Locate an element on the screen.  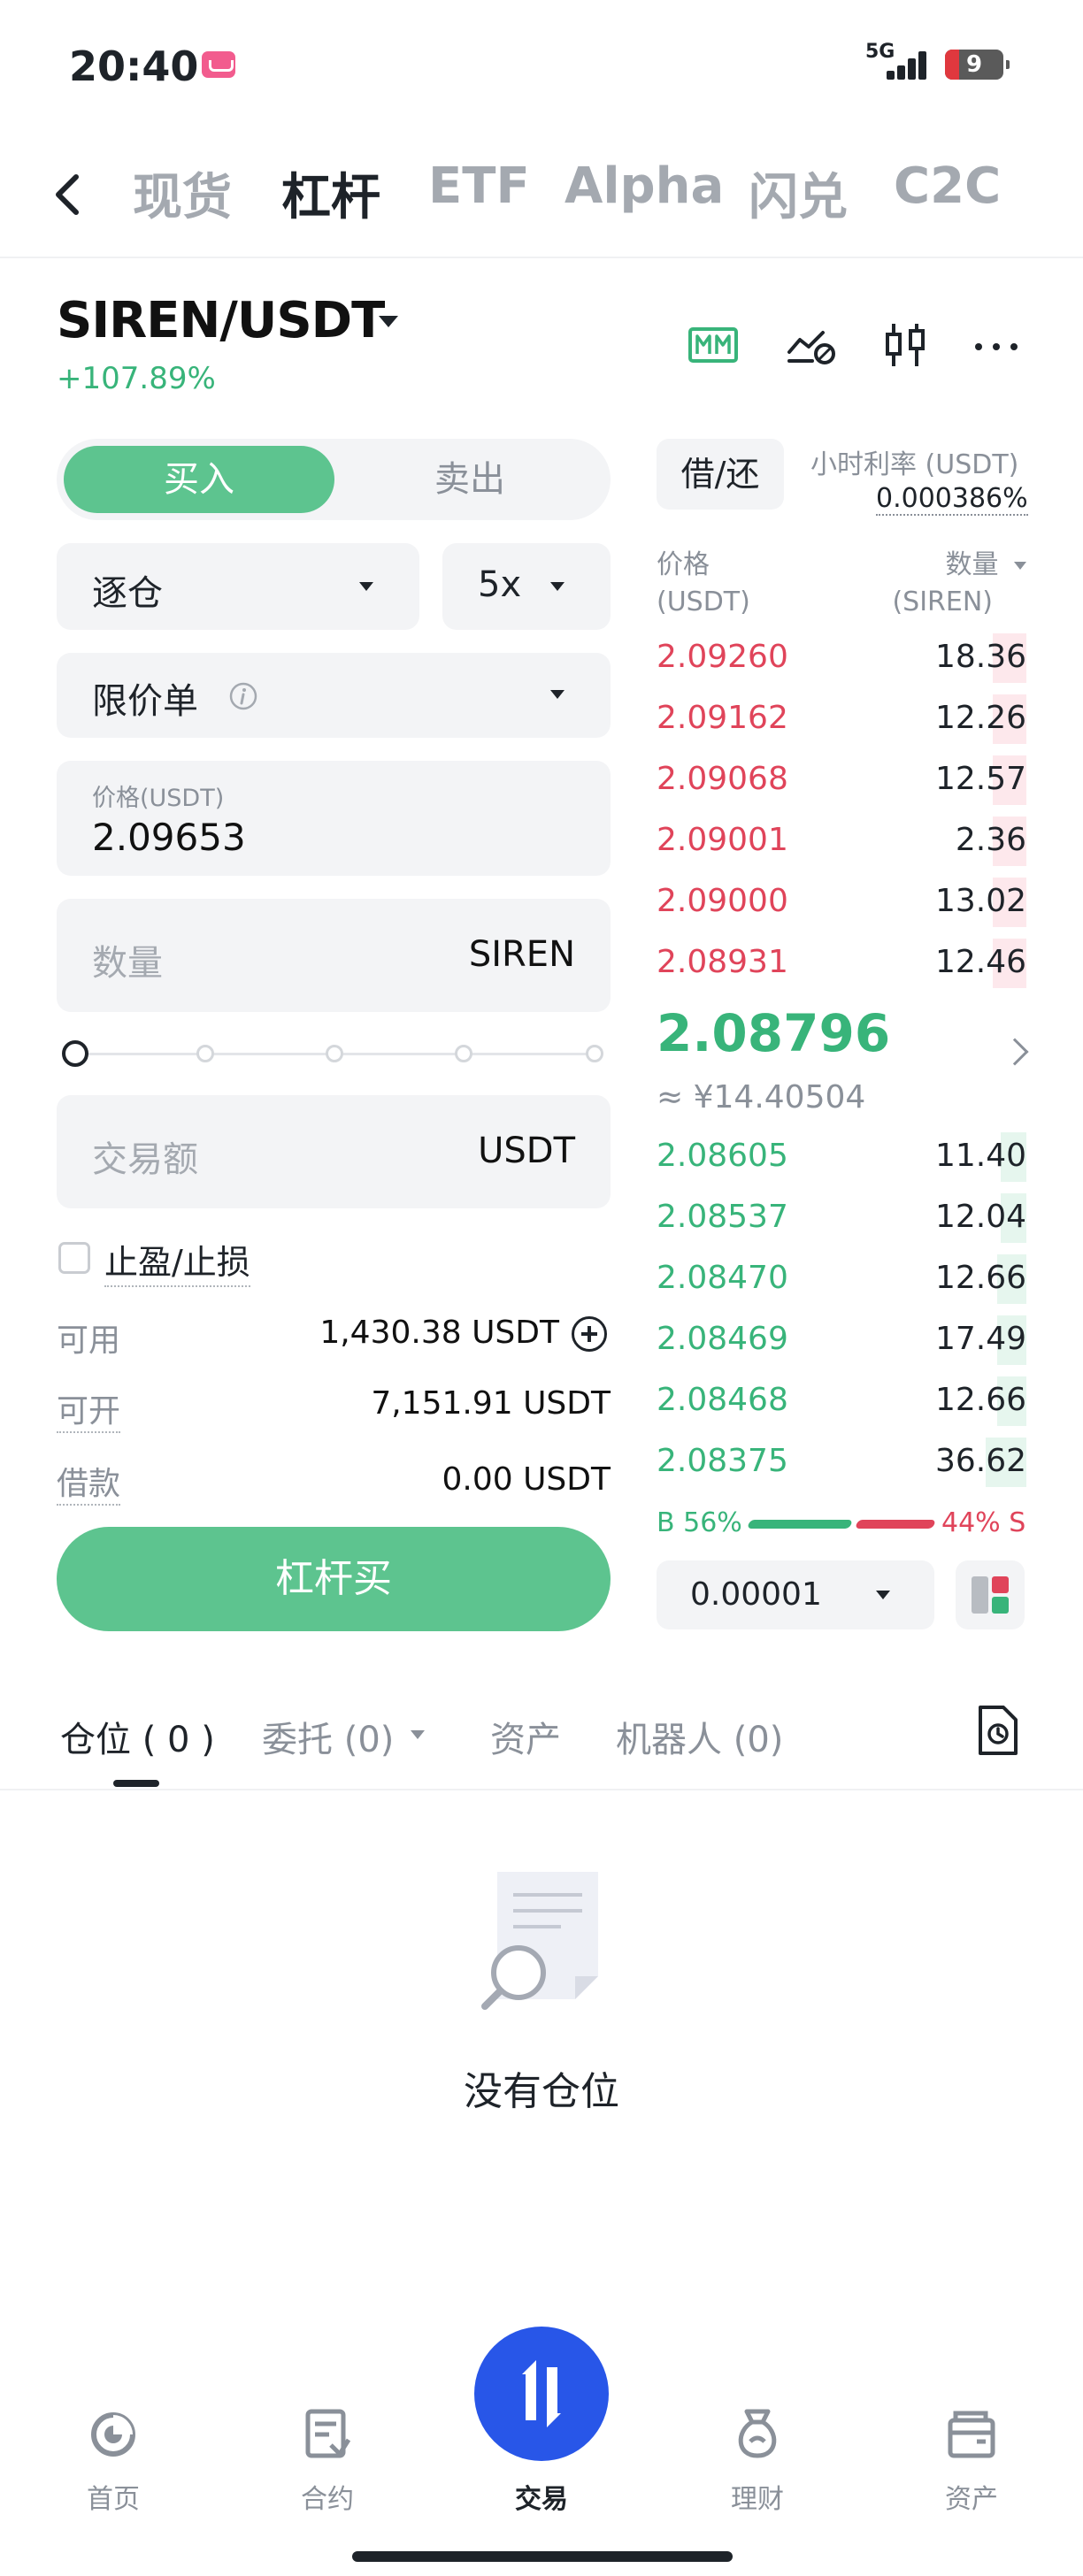
bid-row: 2.08470 12.66 is located at coordinates (841, 1278).